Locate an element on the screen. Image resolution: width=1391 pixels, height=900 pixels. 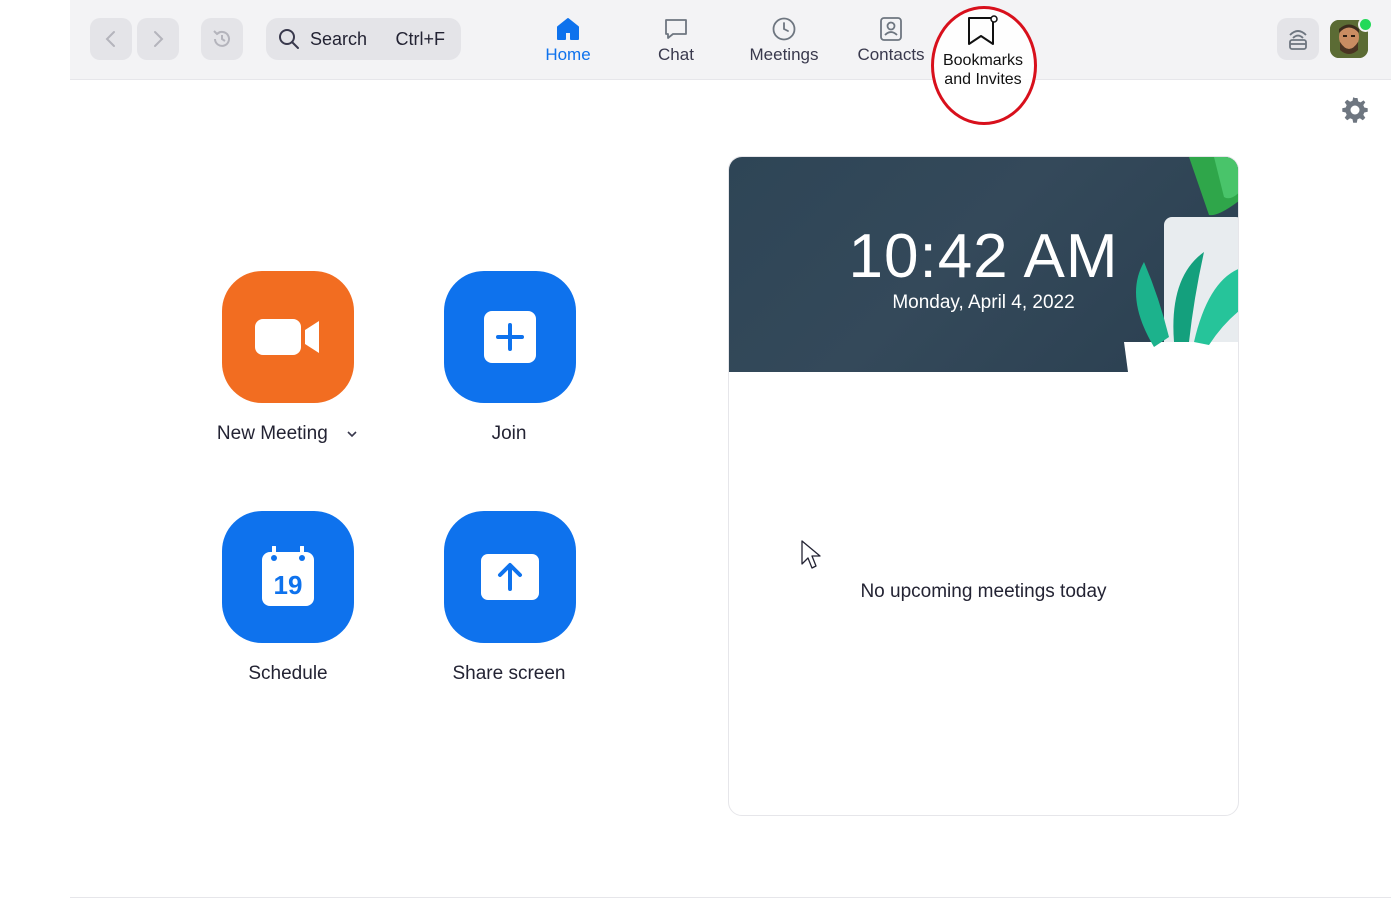
tab-chat: Chat is located at coordinates (676, 40).